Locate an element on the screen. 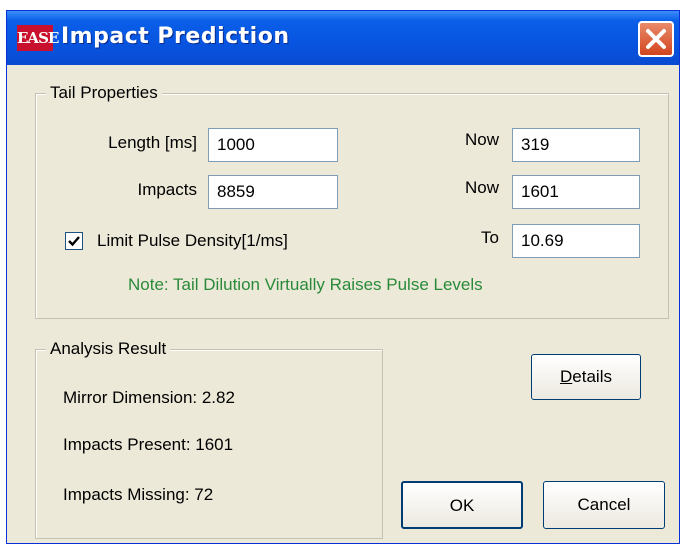 This screenshot has width=683, height=548. length-input: 1000 is located at coordinates (273, 145).